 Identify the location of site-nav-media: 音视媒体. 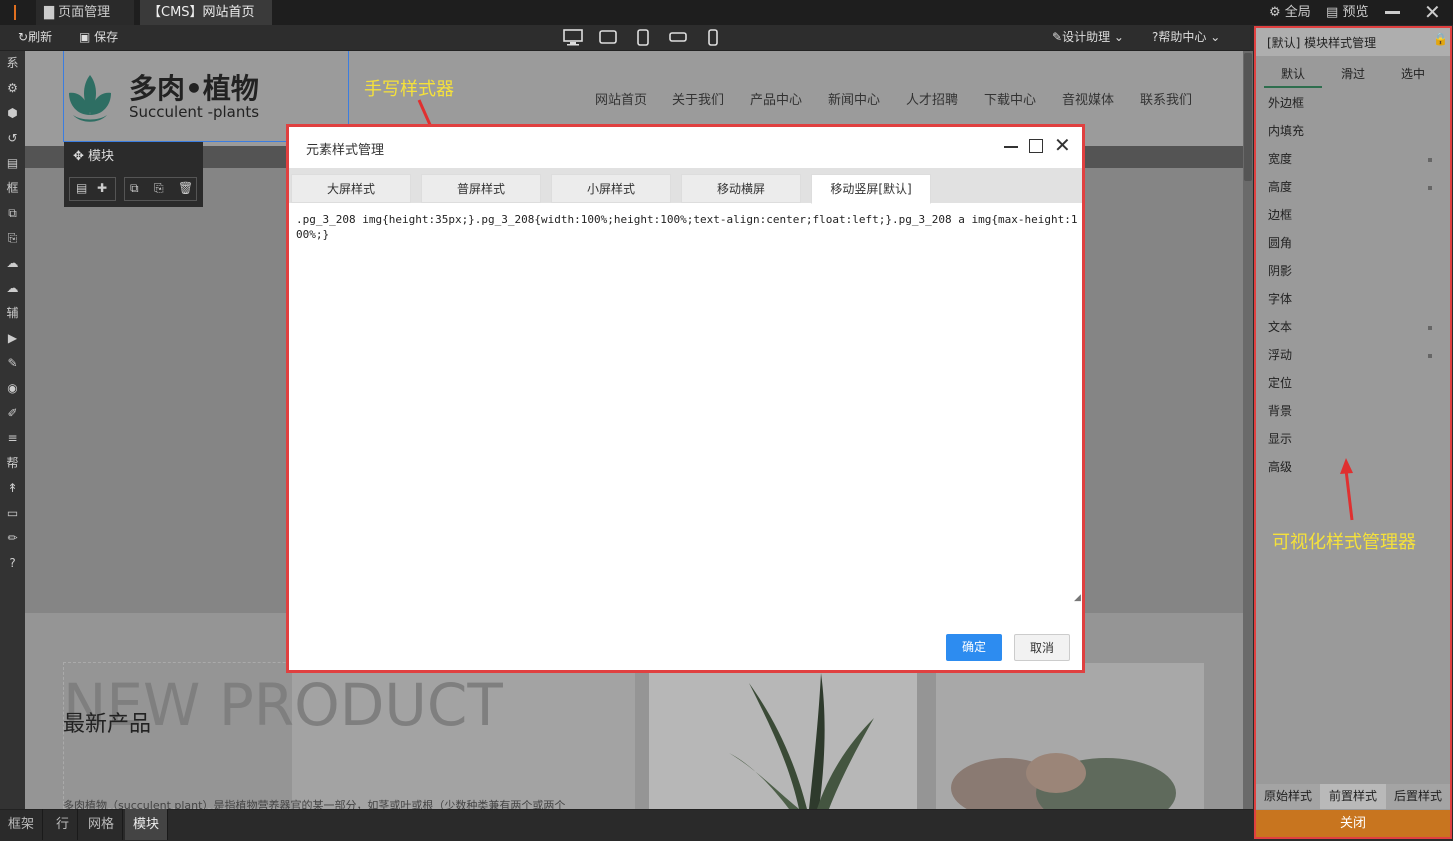
(1088, 98).